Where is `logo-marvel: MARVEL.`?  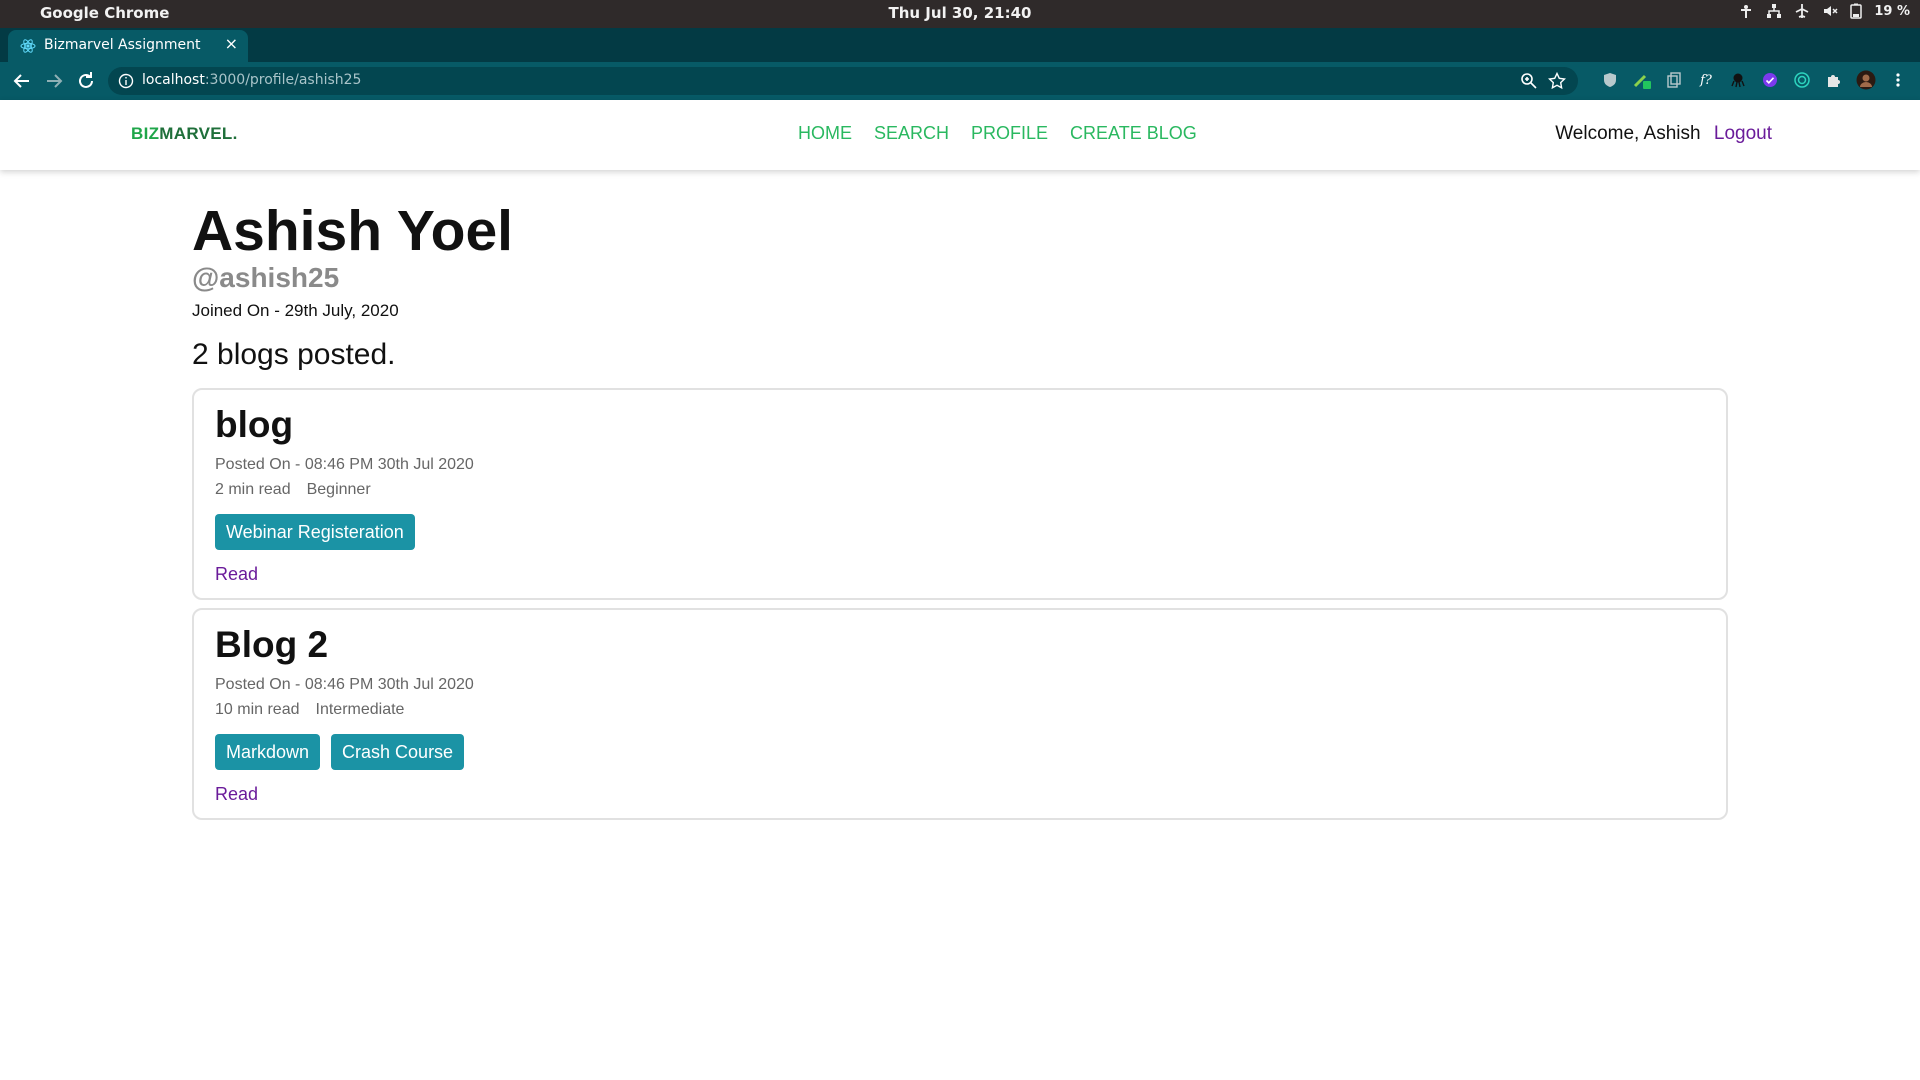
logo-marvel: MARVEL. is located at coordinates (198, 133).